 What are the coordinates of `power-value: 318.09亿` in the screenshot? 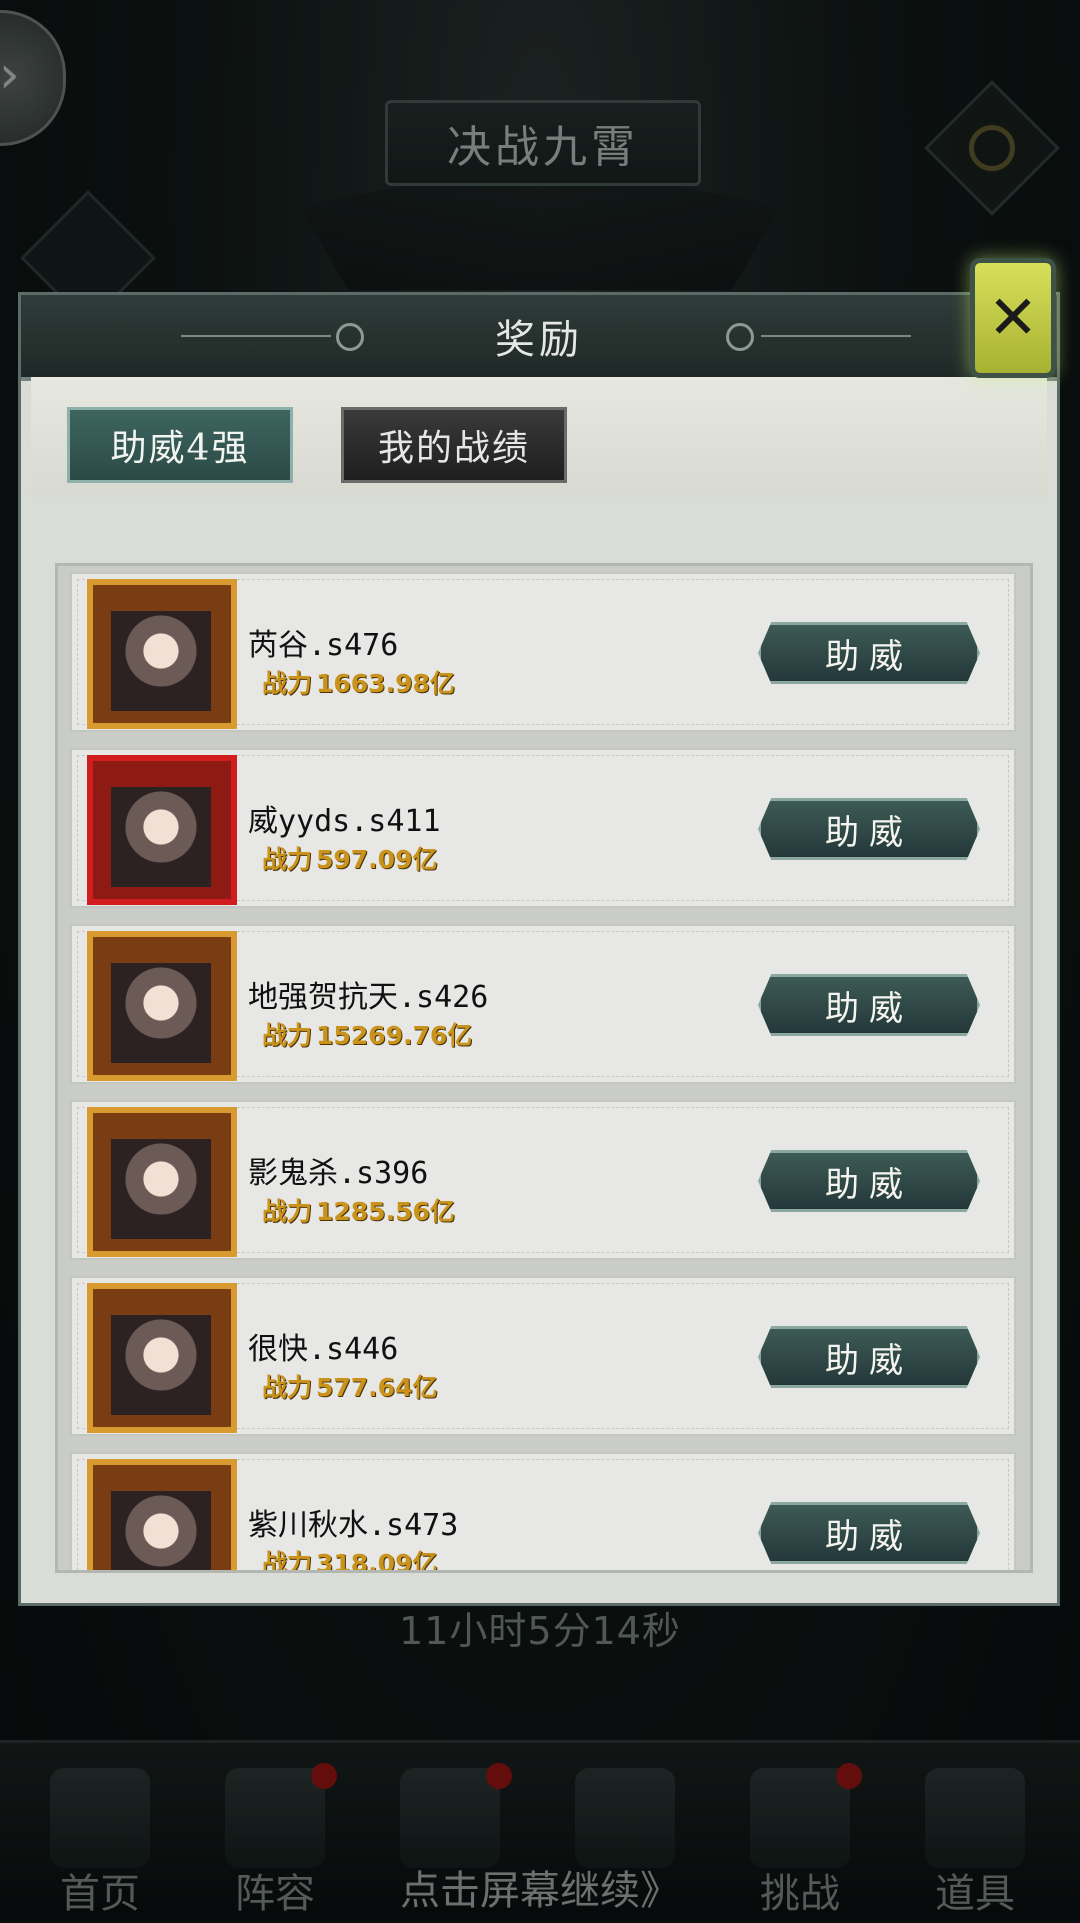 It's located at (377, 1561).